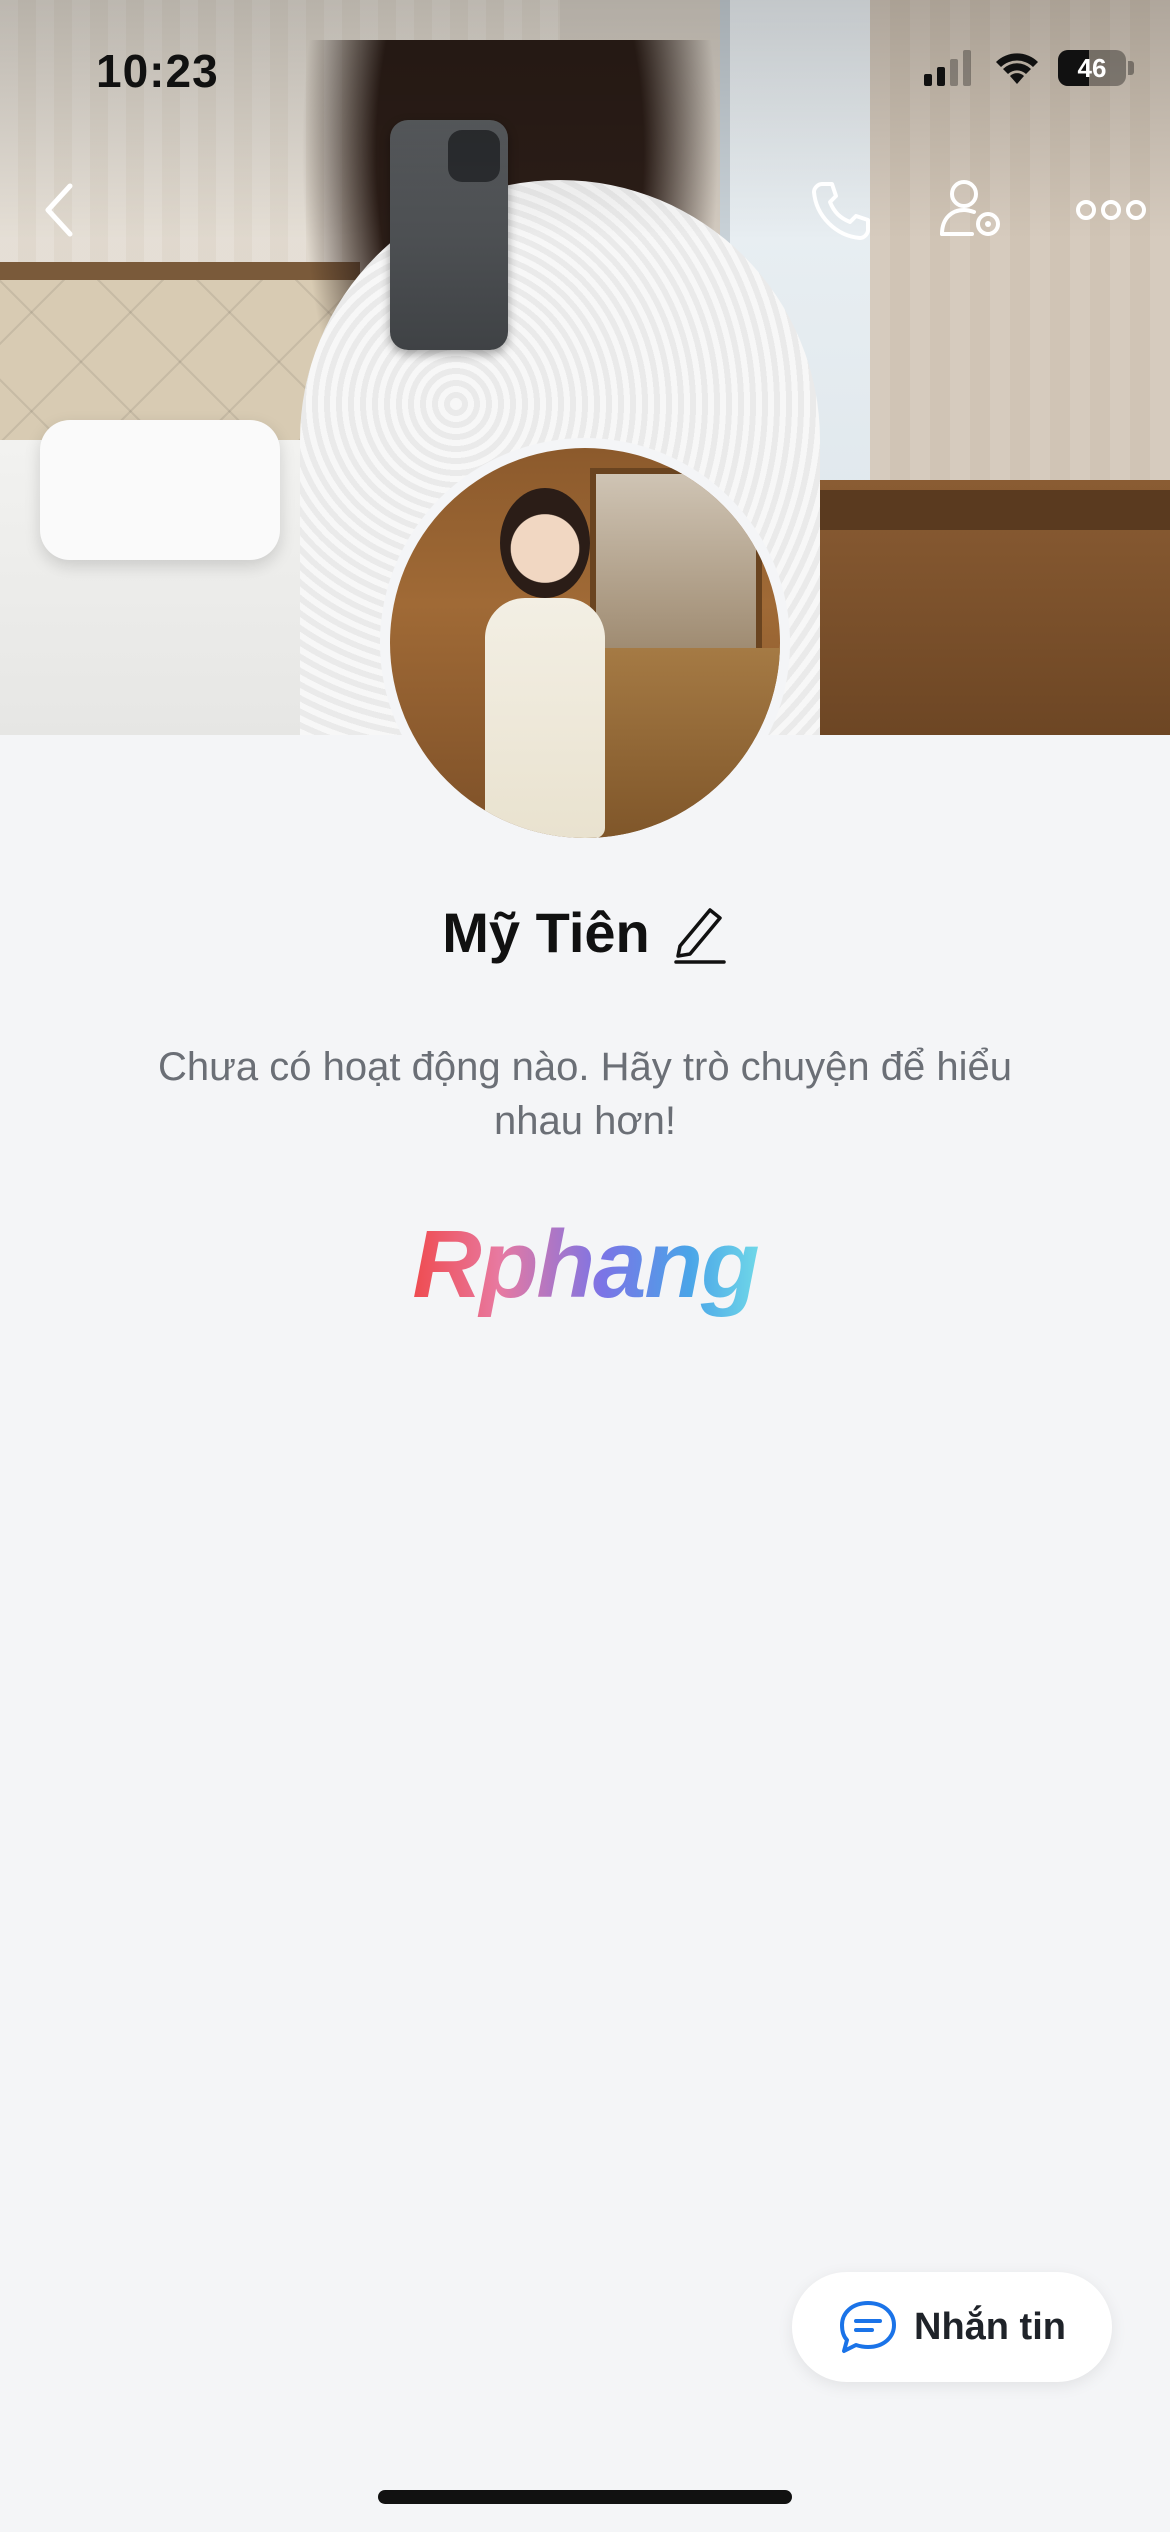 Image resolution: width=1170 pixels, height=2532 pixels. I want to click on status-icons: 46, so click(1029, 68).